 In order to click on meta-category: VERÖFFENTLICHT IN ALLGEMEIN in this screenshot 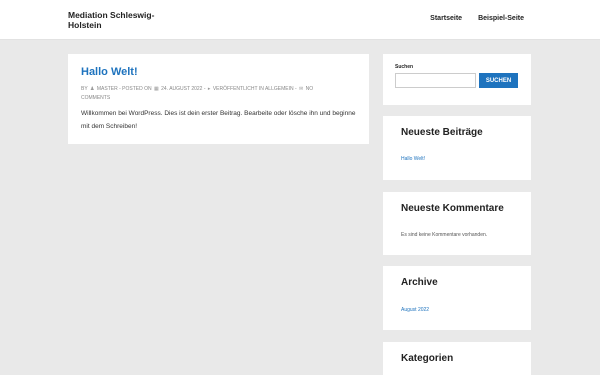, I will do `click(253, 89)`.